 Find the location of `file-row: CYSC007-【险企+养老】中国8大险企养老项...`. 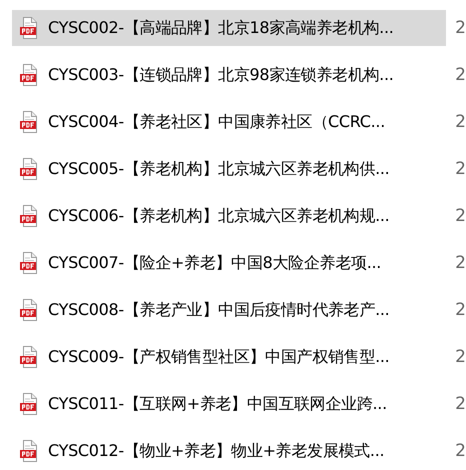

file-row: CYSC007-【险企+养老】中国8大险企养老项... is located at coordinates (229, 263).